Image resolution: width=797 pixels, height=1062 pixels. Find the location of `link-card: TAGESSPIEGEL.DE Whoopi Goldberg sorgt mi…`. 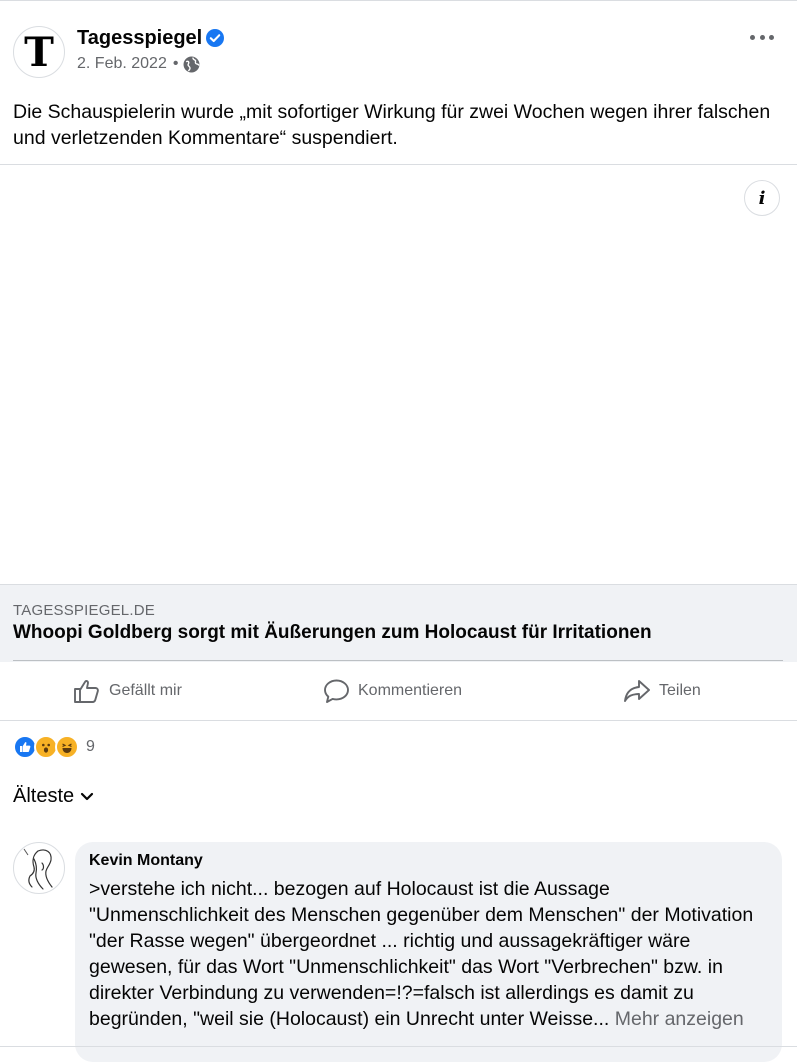

link-card: TAGESSPIEGEL.DE Whoopi Goldberg sorgt mi… is located at coordinates (398, 623).